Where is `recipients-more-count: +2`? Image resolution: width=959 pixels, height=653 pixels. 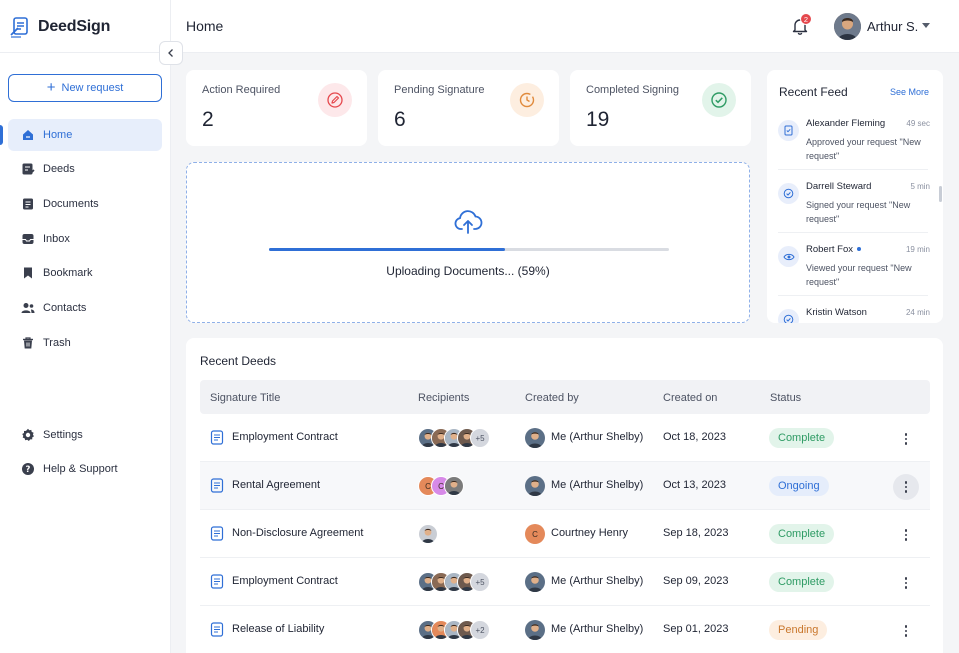 recipients-more-count: +2 is located at coordinates (480, 630).